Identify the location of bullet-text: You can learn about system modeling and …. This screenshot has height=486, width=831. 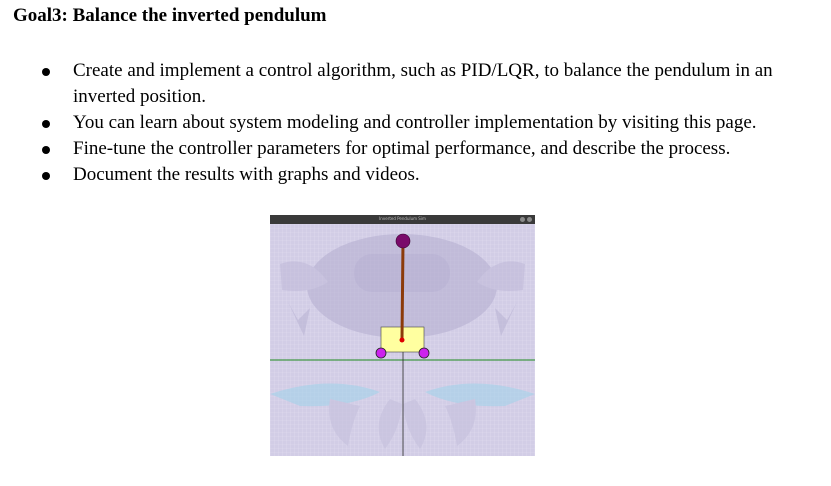
(415, 122).